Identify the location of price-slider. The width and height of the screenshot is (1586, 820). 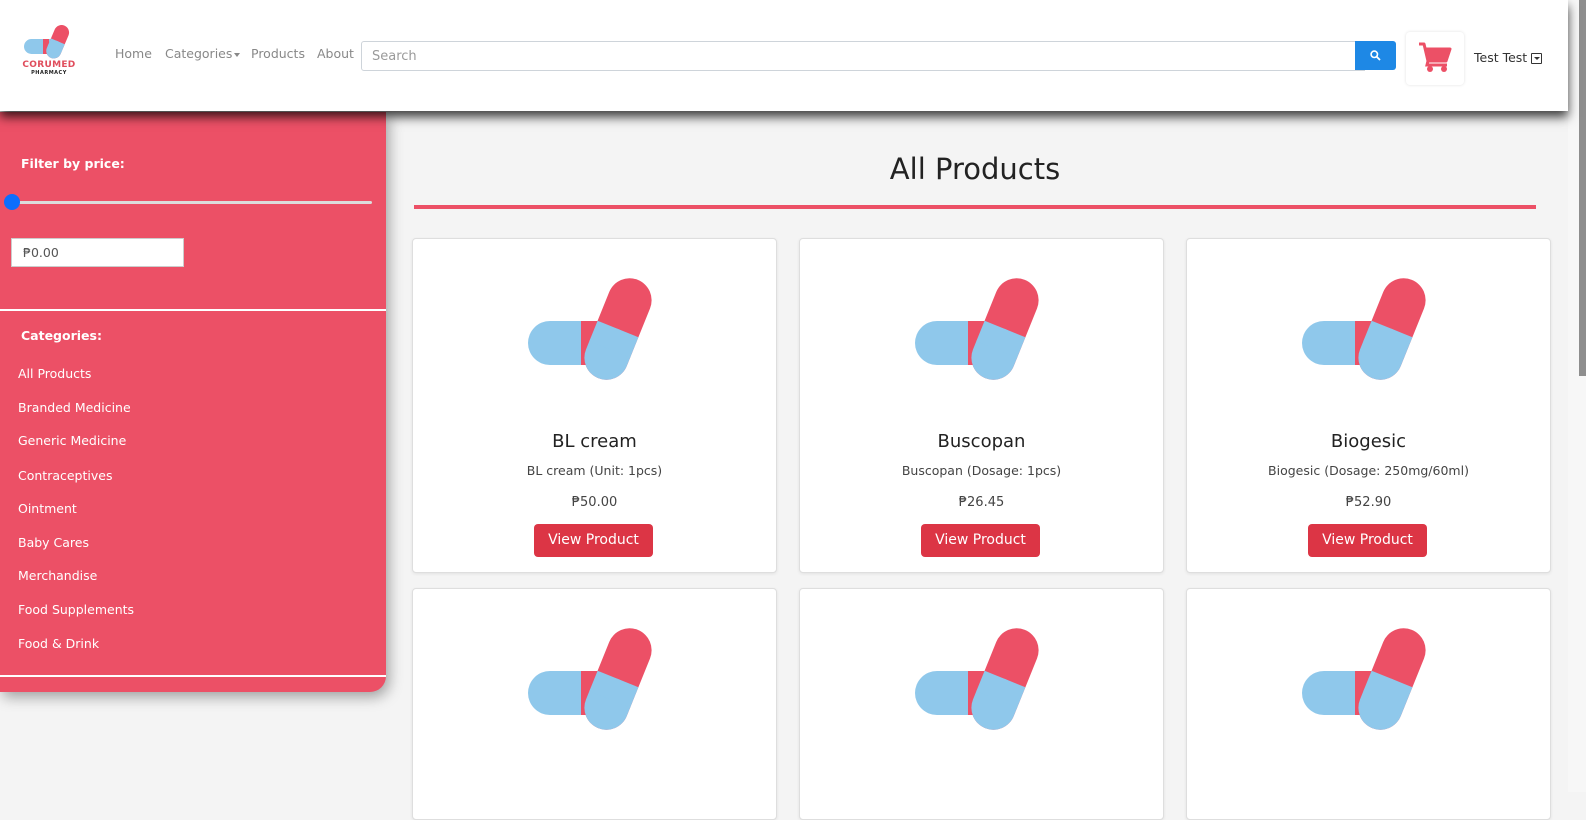
(191, 202).